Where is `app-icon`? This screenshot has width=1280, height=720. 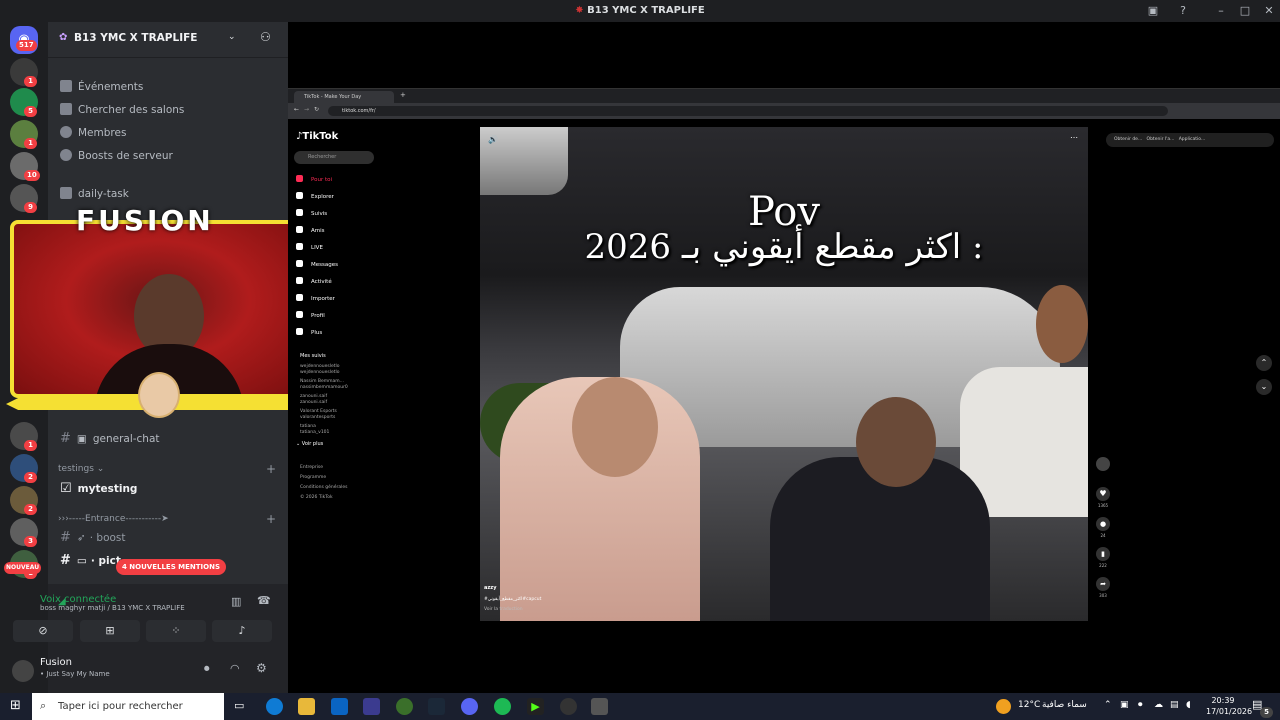
app-icon is located at coordinates (599, 706).